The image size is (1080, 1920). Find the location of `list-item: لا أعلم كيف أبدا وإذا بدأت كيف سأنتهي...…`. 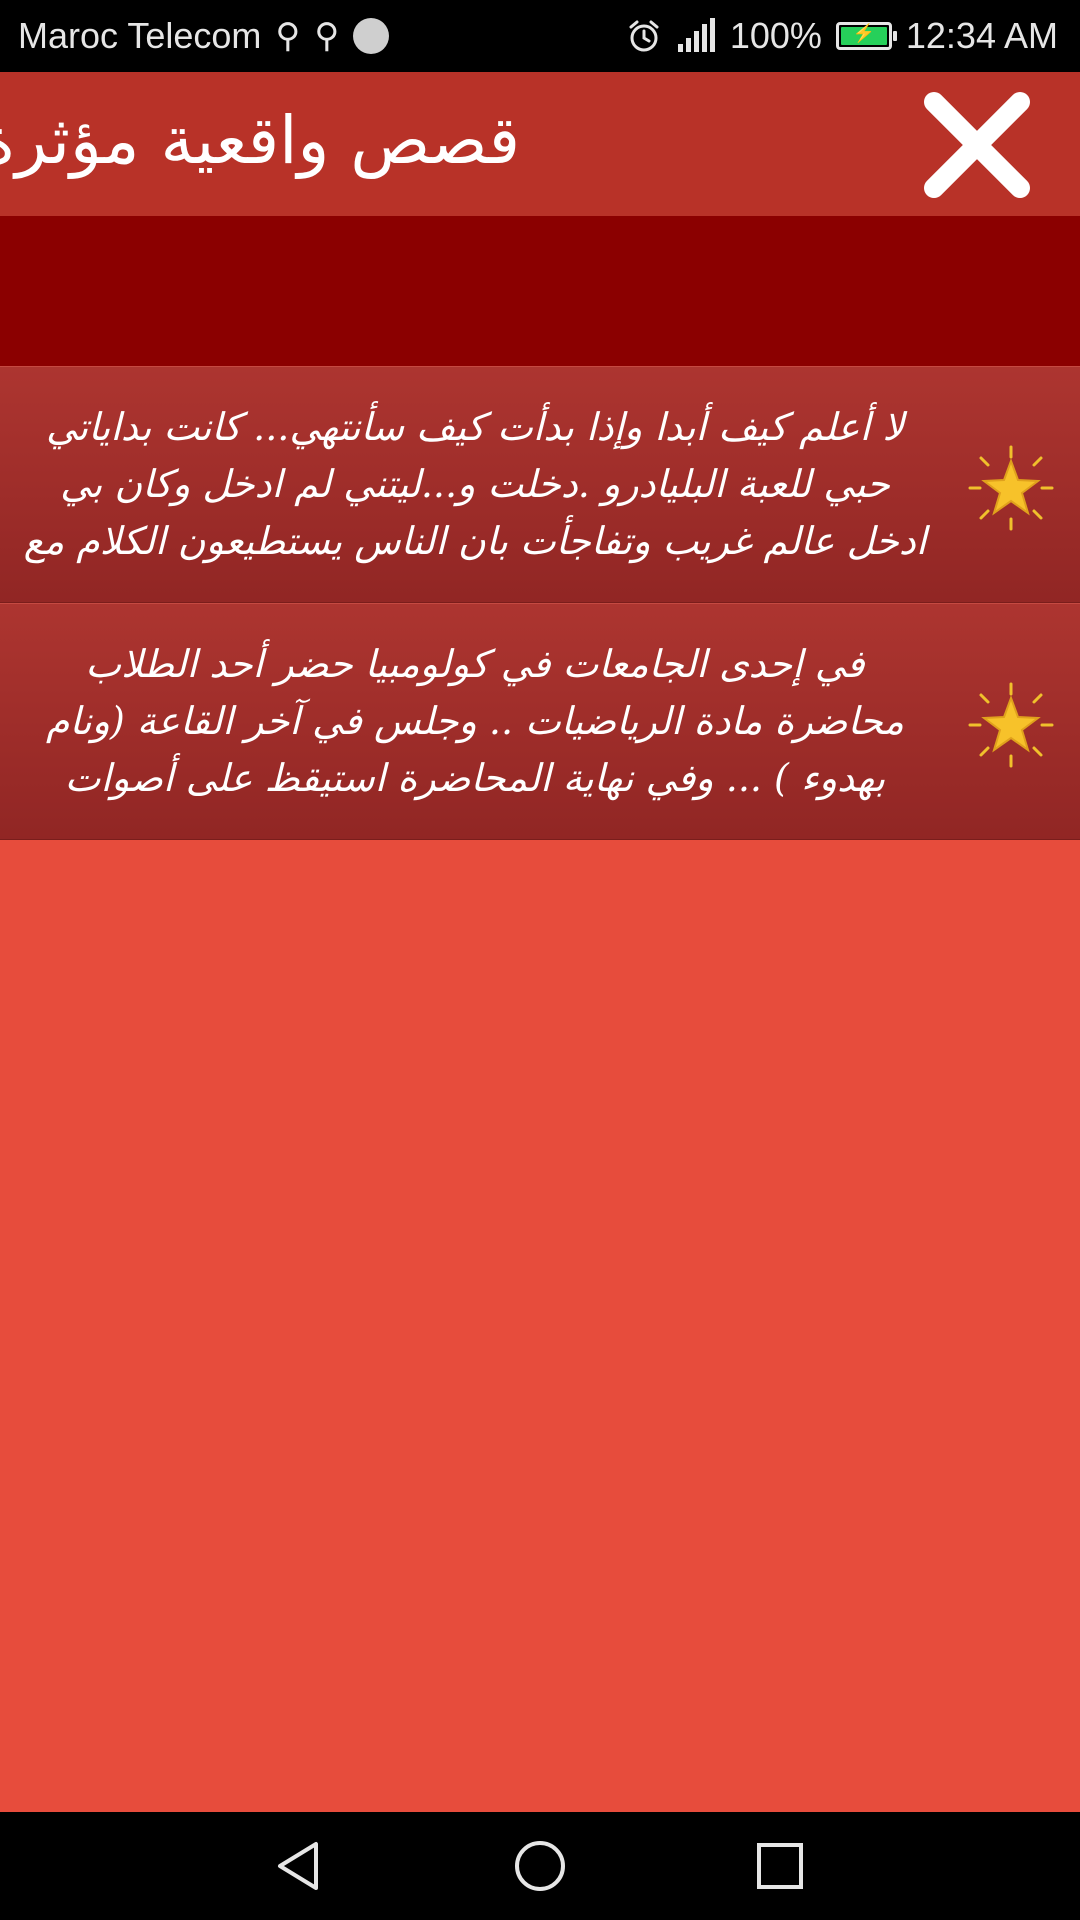

list-item: لا أعلم كيف أبدا وإذا بدأت كيف سأنتهي...… is located at coordinates (540, 484).